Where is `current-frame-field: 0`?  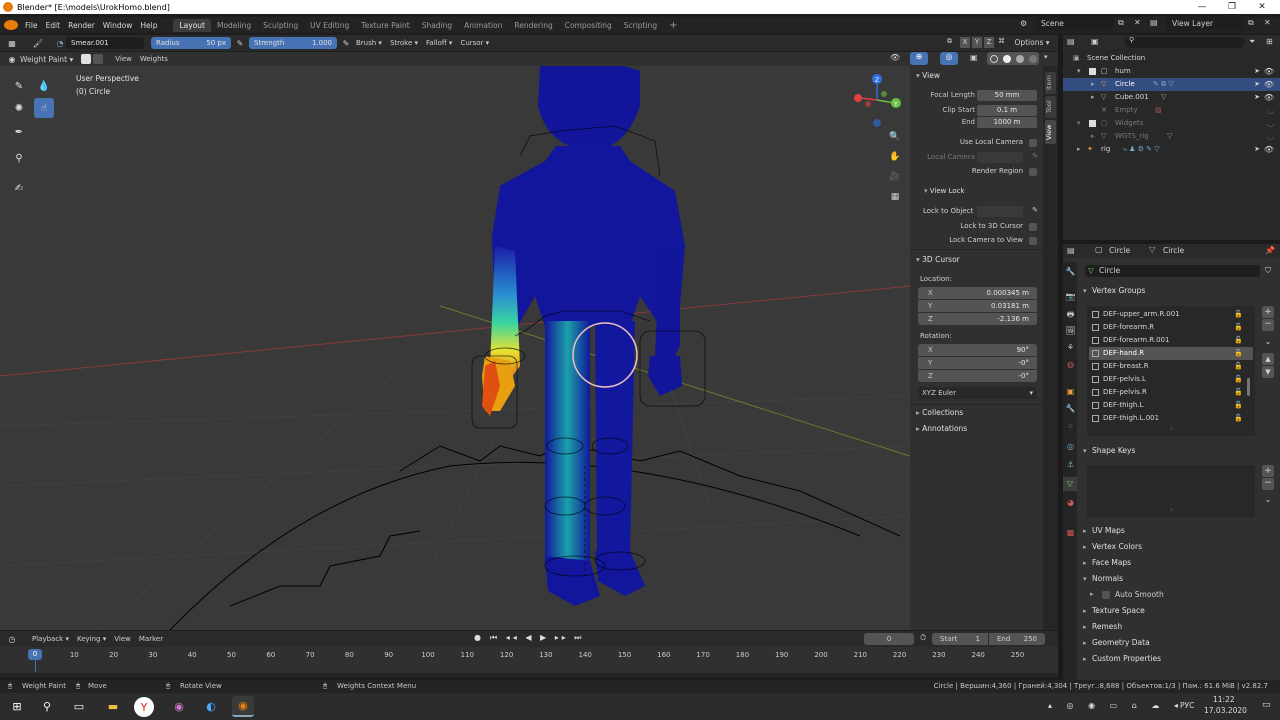
current-frame-field: 0 is located at coordinates (889, 639).